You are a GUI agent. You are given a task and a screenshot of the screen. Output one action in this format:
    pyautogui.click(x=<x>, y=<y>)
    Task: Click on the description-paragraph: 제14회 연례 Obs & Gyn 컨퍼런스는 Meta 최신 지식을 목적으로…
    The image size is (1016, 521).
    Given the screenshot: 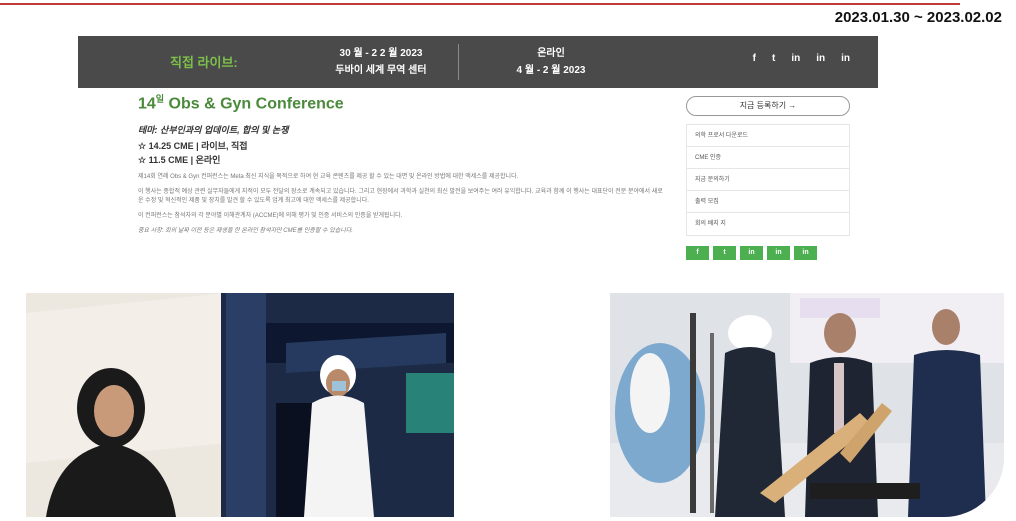 What is the action you would take?
    pyautogui.click(x=328, y=177)
    